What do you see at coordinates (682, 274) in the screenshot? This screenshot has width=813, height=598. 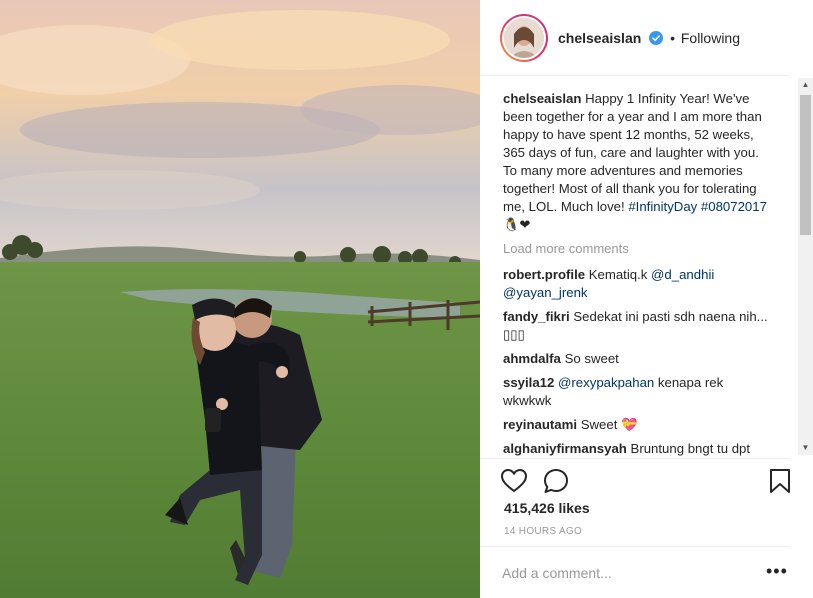 I see `comment-mention: @d_andhii` at bounding box center [682, 274].